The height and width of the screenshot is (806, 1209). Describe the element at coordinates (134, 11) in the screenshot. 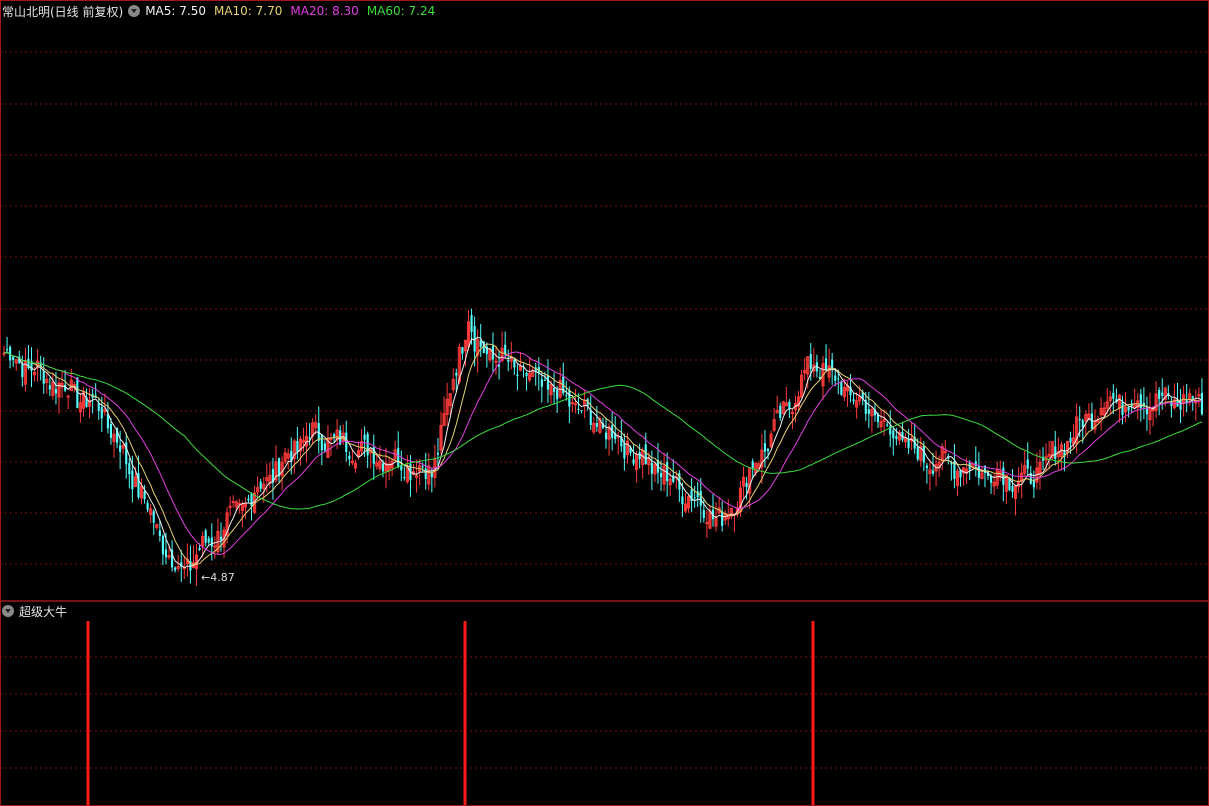

I see `settings-dropdown-icon` at that location.